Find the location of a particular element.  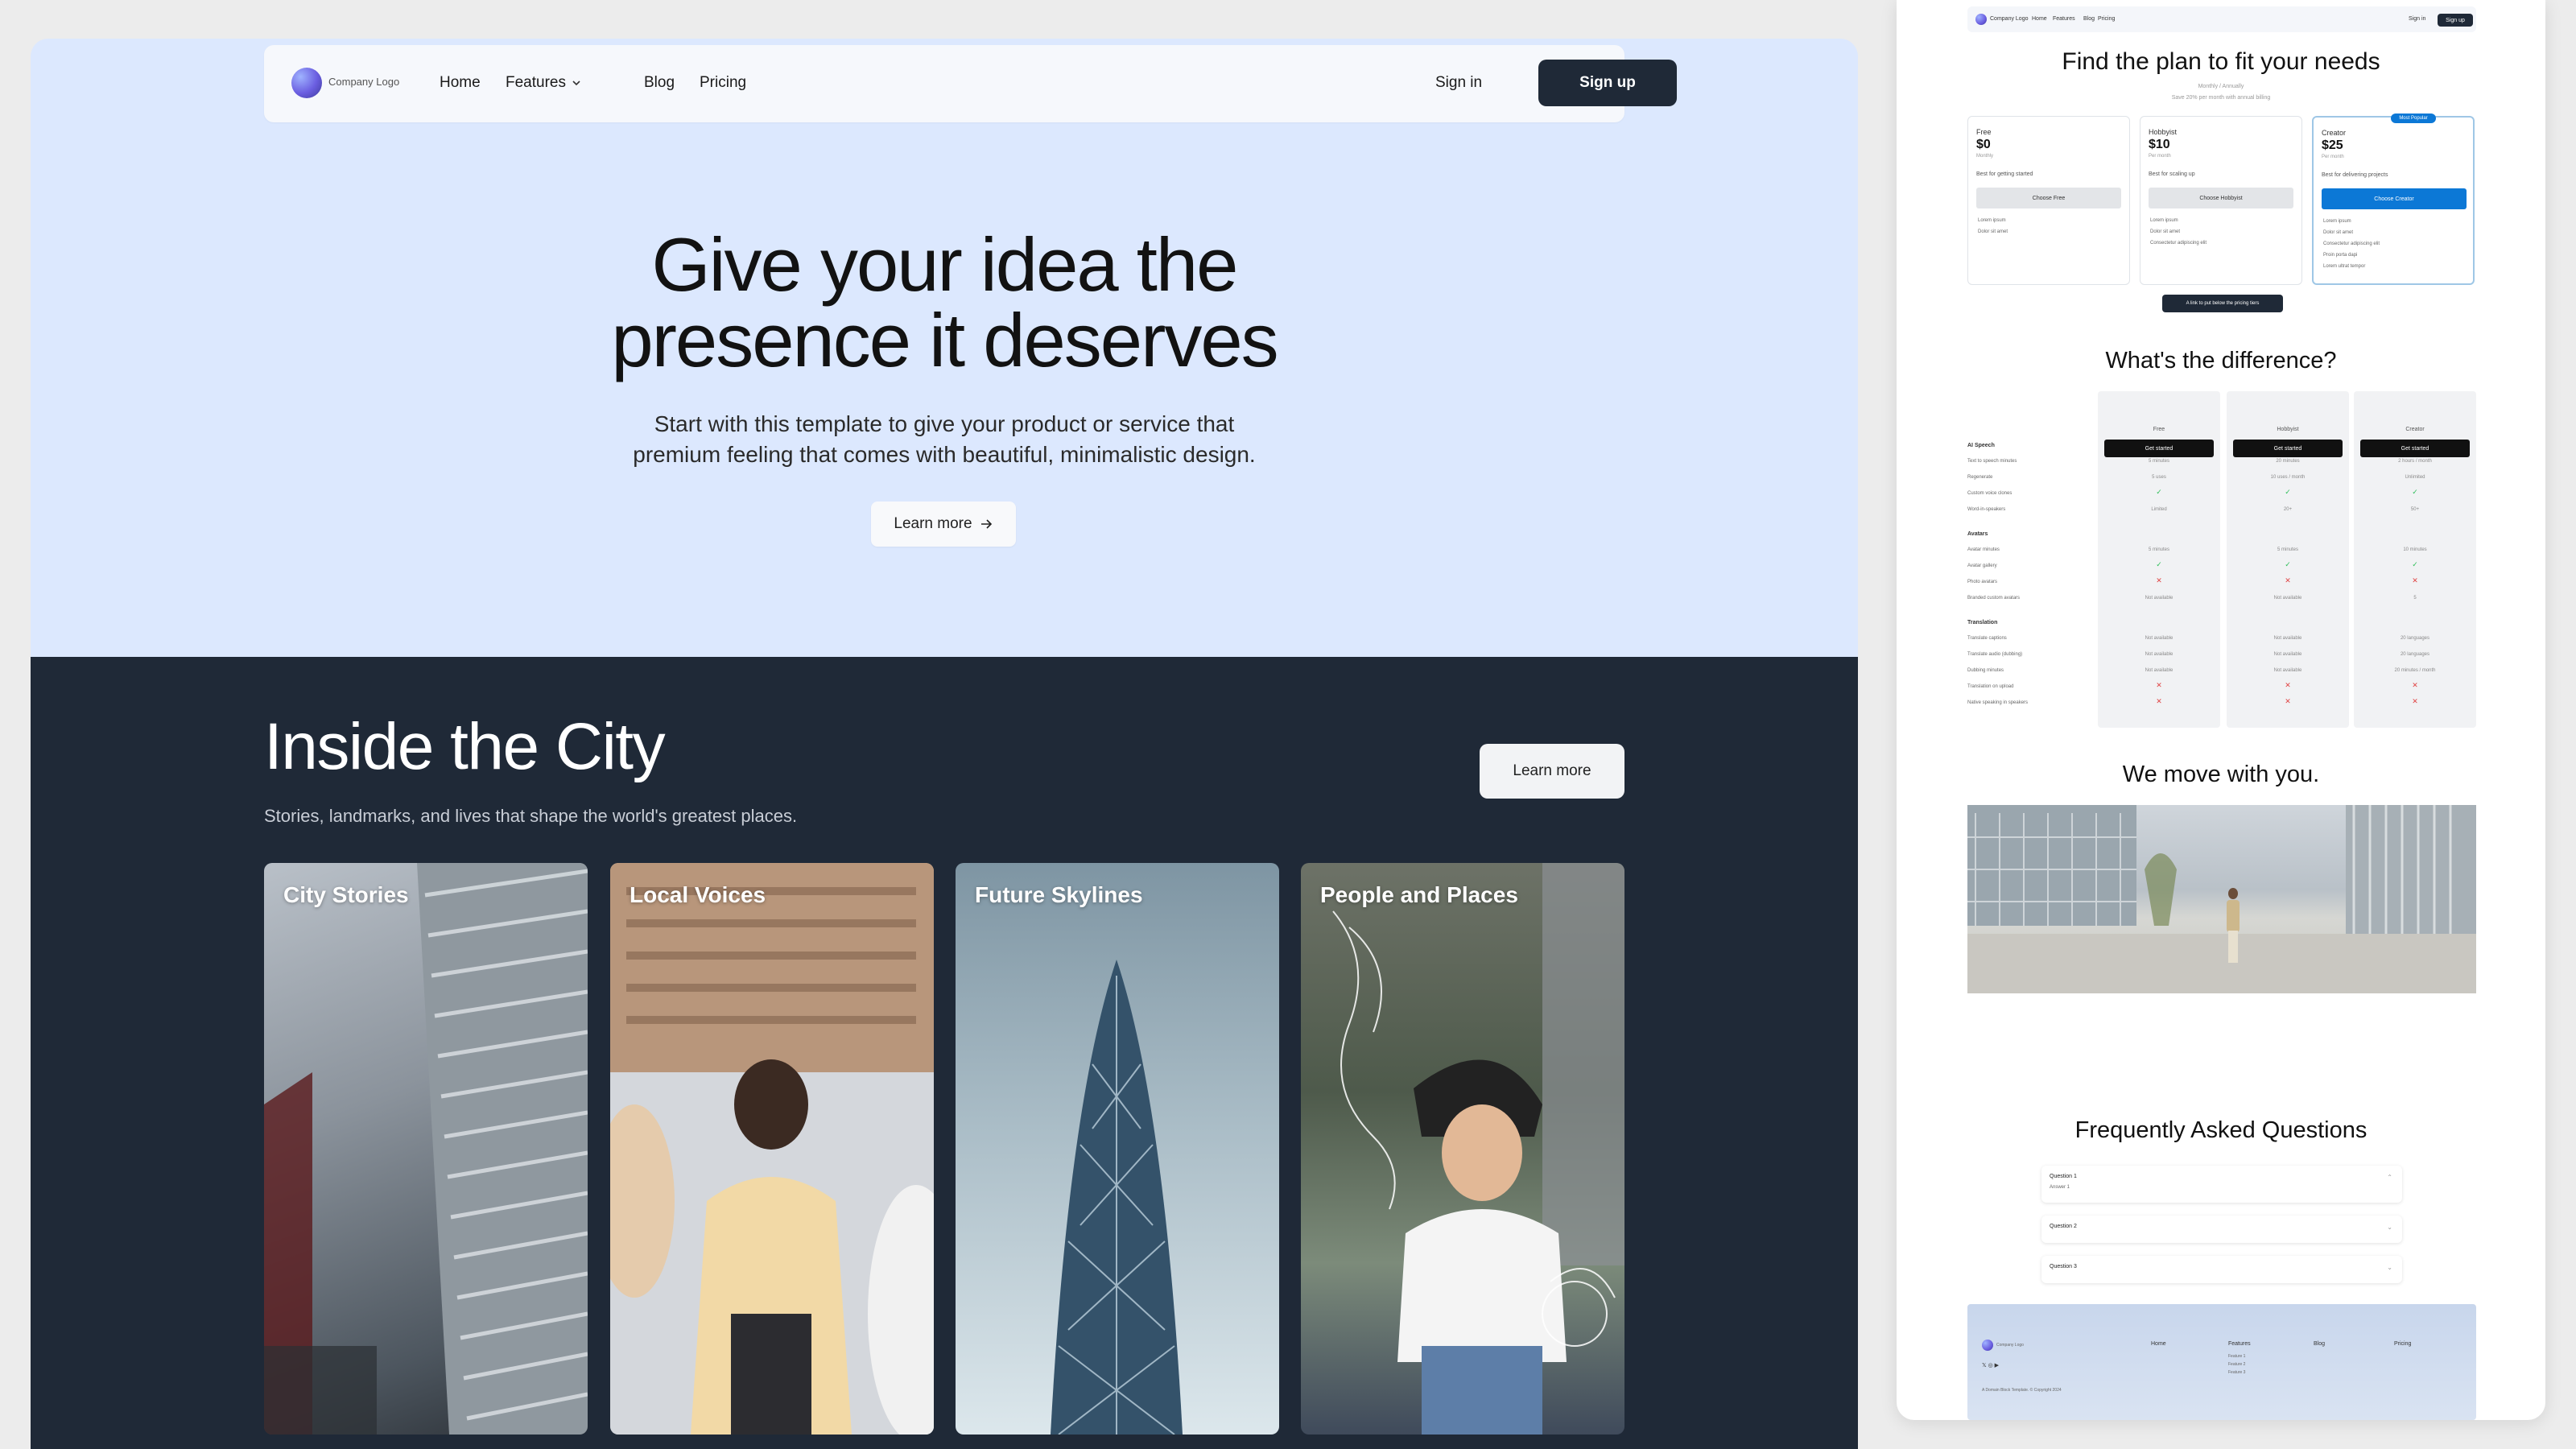

nav-features: Features is located at coordinates (544, 83).